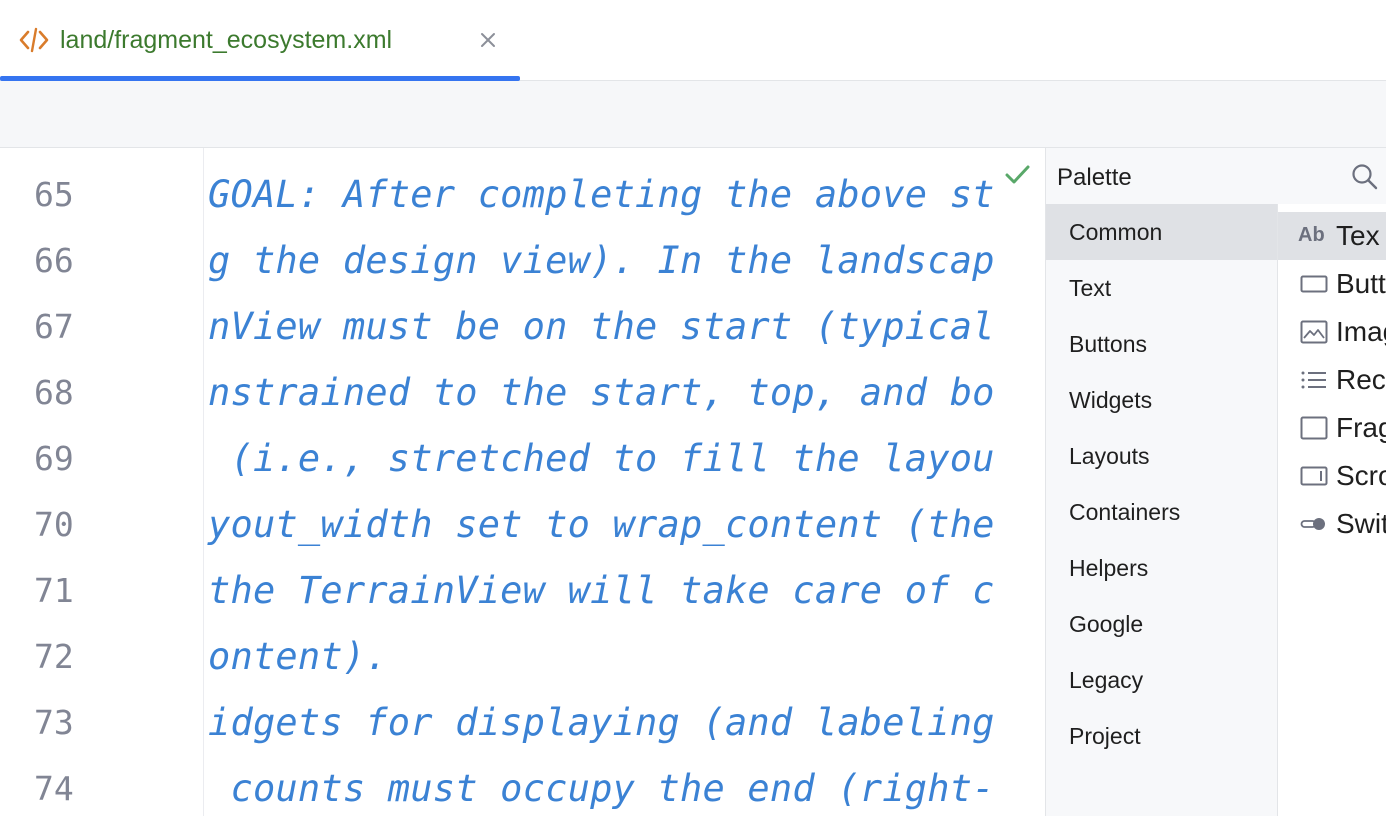 The width and height of the screenshot is (1386, 816). Describe the element at coordinates (1332, 236) in the screenshot. I see `palette-item-textview: Ab Tex` at that location.